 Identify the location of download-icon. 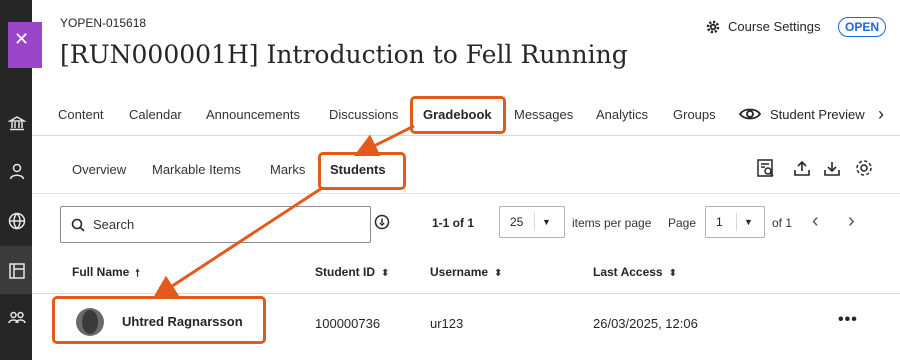
(832, 168).